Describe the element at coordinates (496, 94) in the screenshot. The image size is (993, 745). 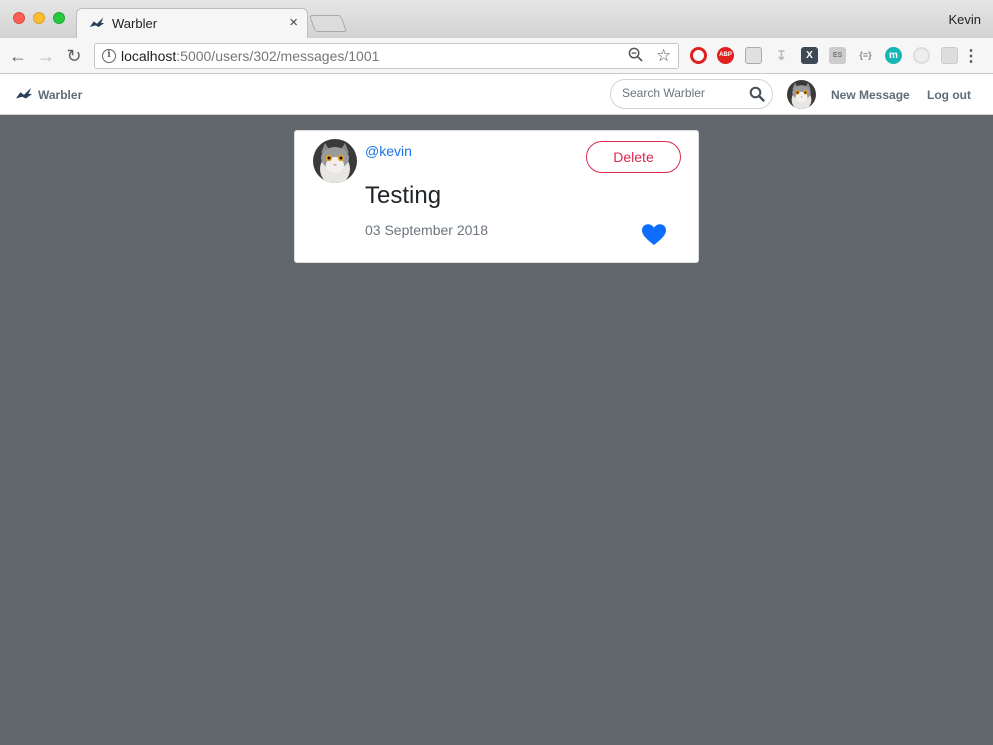
I see `app-navbar: Warbler New Message Log out` at that location.